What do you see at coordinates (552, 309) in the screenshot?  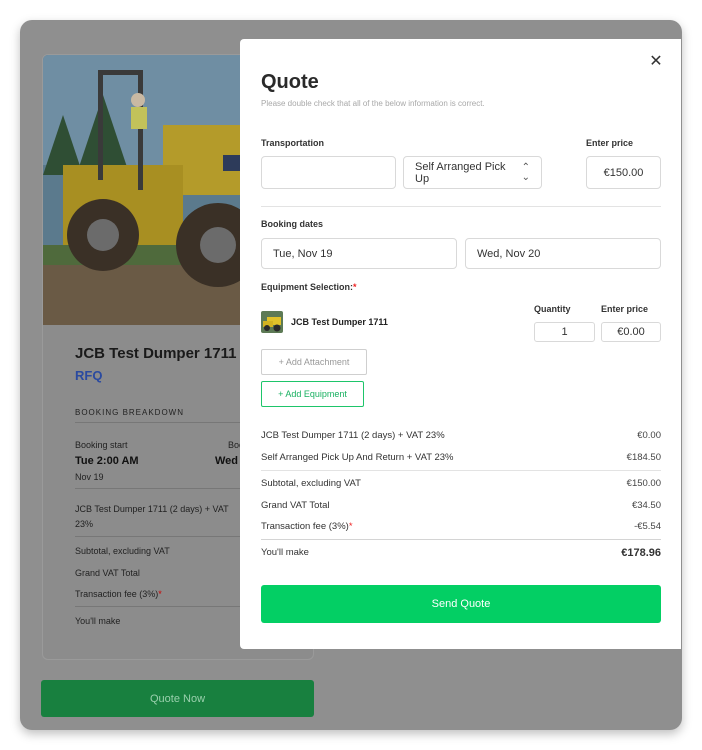 I see `quantity-label: Quantity` at bounding box center [552, 309].